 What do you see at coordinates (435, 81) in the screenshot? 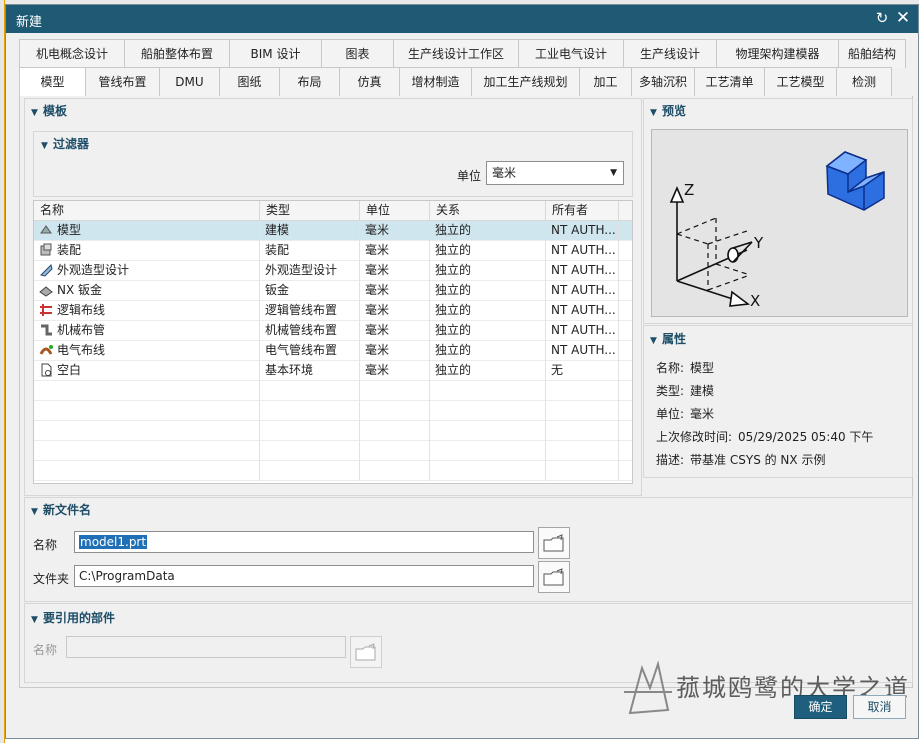
I see `tab-additive-manufacturing: 增材制造` at bounding box center [435, 81].